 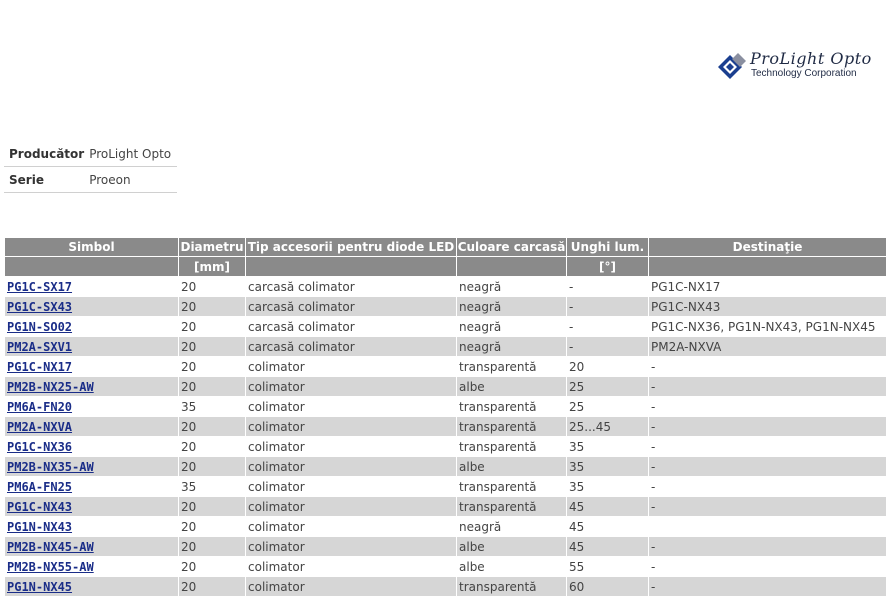 I want to click on product-link: PM6A-FN20, so click(x=39, y=407).